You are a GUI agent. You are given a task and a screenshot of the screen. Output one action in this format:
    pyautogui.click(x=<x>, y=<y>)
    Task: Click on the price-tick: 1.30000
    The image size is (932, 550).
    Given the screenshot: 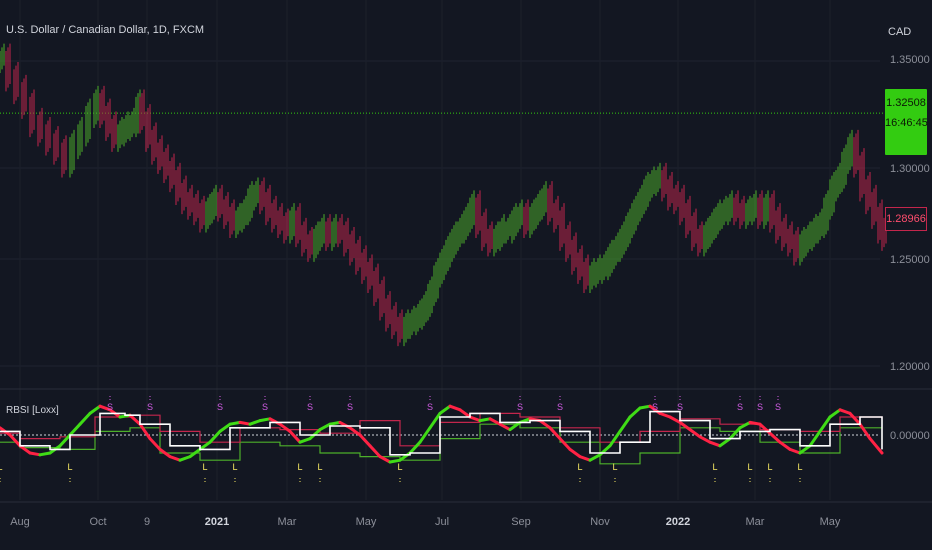 What is the action you would take?
    pyautogui.click(x=910, y=169)
    